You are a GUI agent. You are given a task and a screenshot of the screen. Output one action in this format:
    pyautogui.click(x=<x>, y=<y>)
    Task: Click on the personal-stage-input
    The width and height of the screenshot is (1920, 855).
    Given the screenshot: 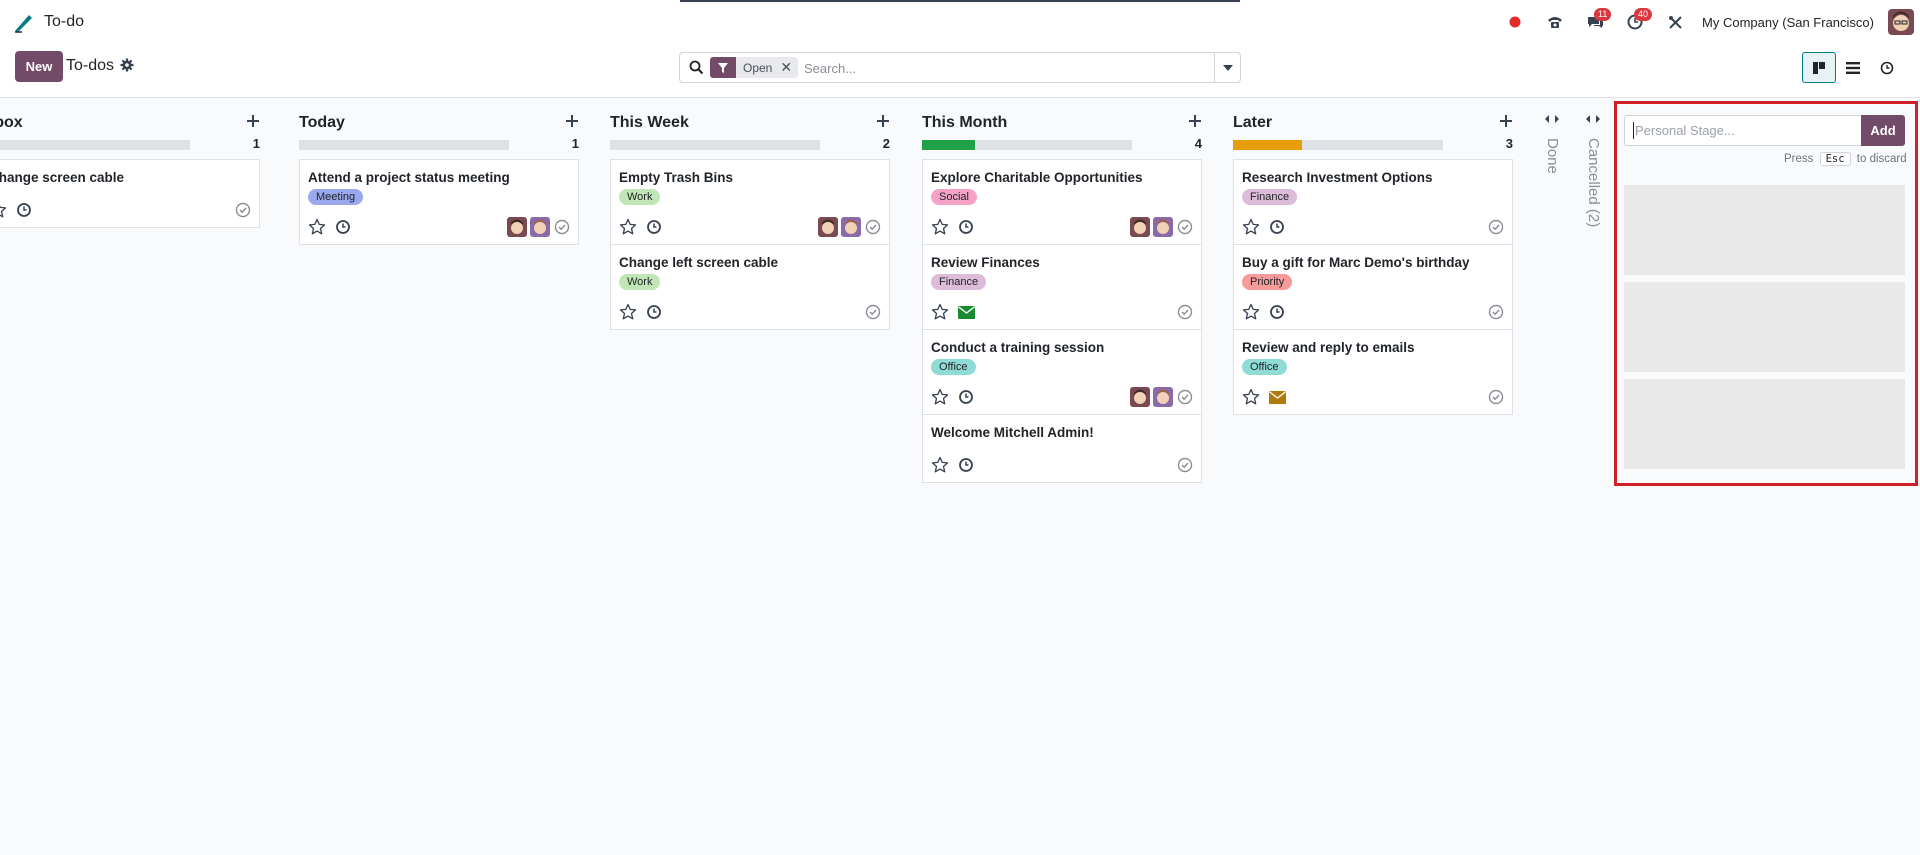 What is the action you would take?
    pyautogui.click(x=1743, y=130)
    